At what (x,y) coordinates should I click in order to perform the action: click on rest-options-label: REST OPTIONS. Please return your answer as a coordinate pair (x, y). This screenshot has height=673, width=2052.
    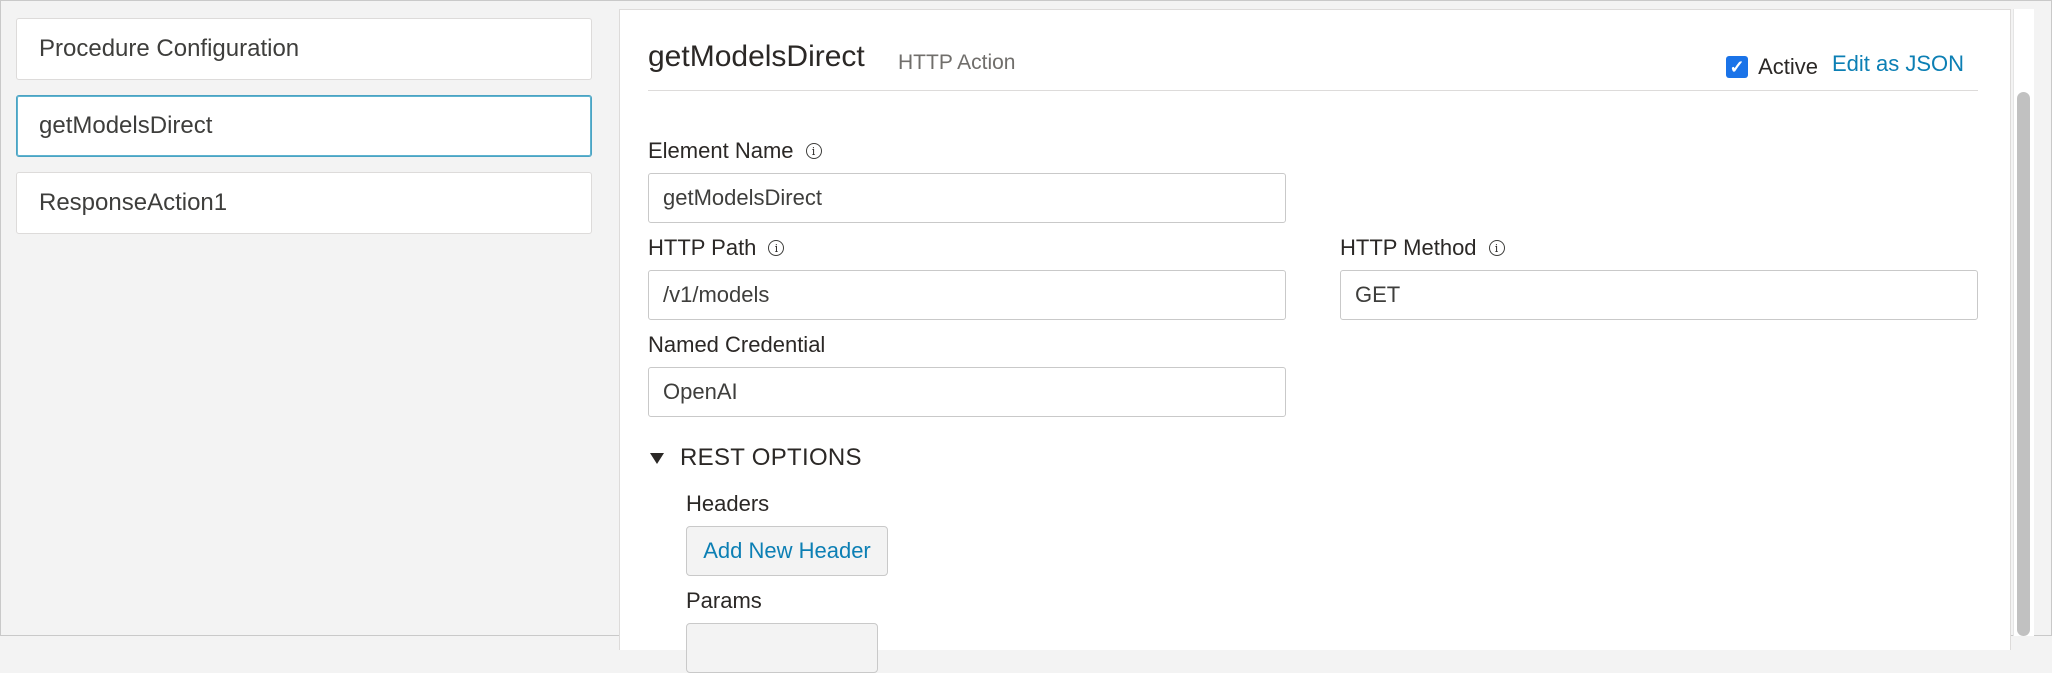
    Looking at the image, I should click on (771, 457).